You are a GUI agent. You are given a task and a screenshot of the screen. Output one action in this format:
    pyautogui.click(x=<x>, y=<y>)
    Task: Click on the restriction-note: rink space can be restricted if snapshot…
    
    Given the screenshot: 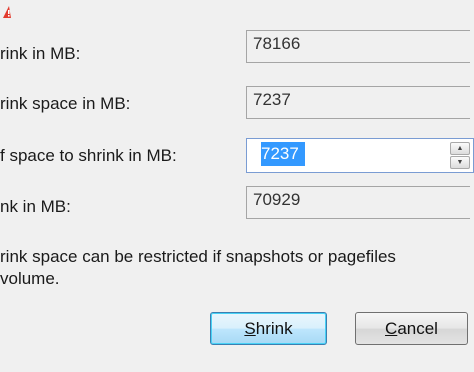 What is the action you would take?
    pyautogui.click(x=198, y=268)
    